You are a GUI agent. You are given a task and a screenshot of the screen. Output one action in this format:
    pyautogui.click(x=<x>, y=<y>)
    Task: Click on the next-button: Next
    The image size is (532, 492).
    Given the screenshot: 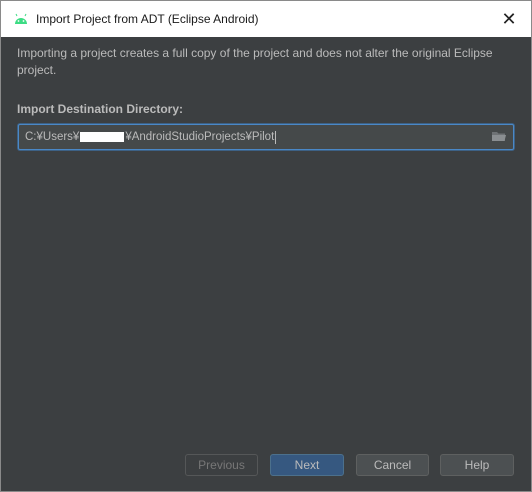 What is the action you would take?
    pyautogui.click(x=307, y=465)
    